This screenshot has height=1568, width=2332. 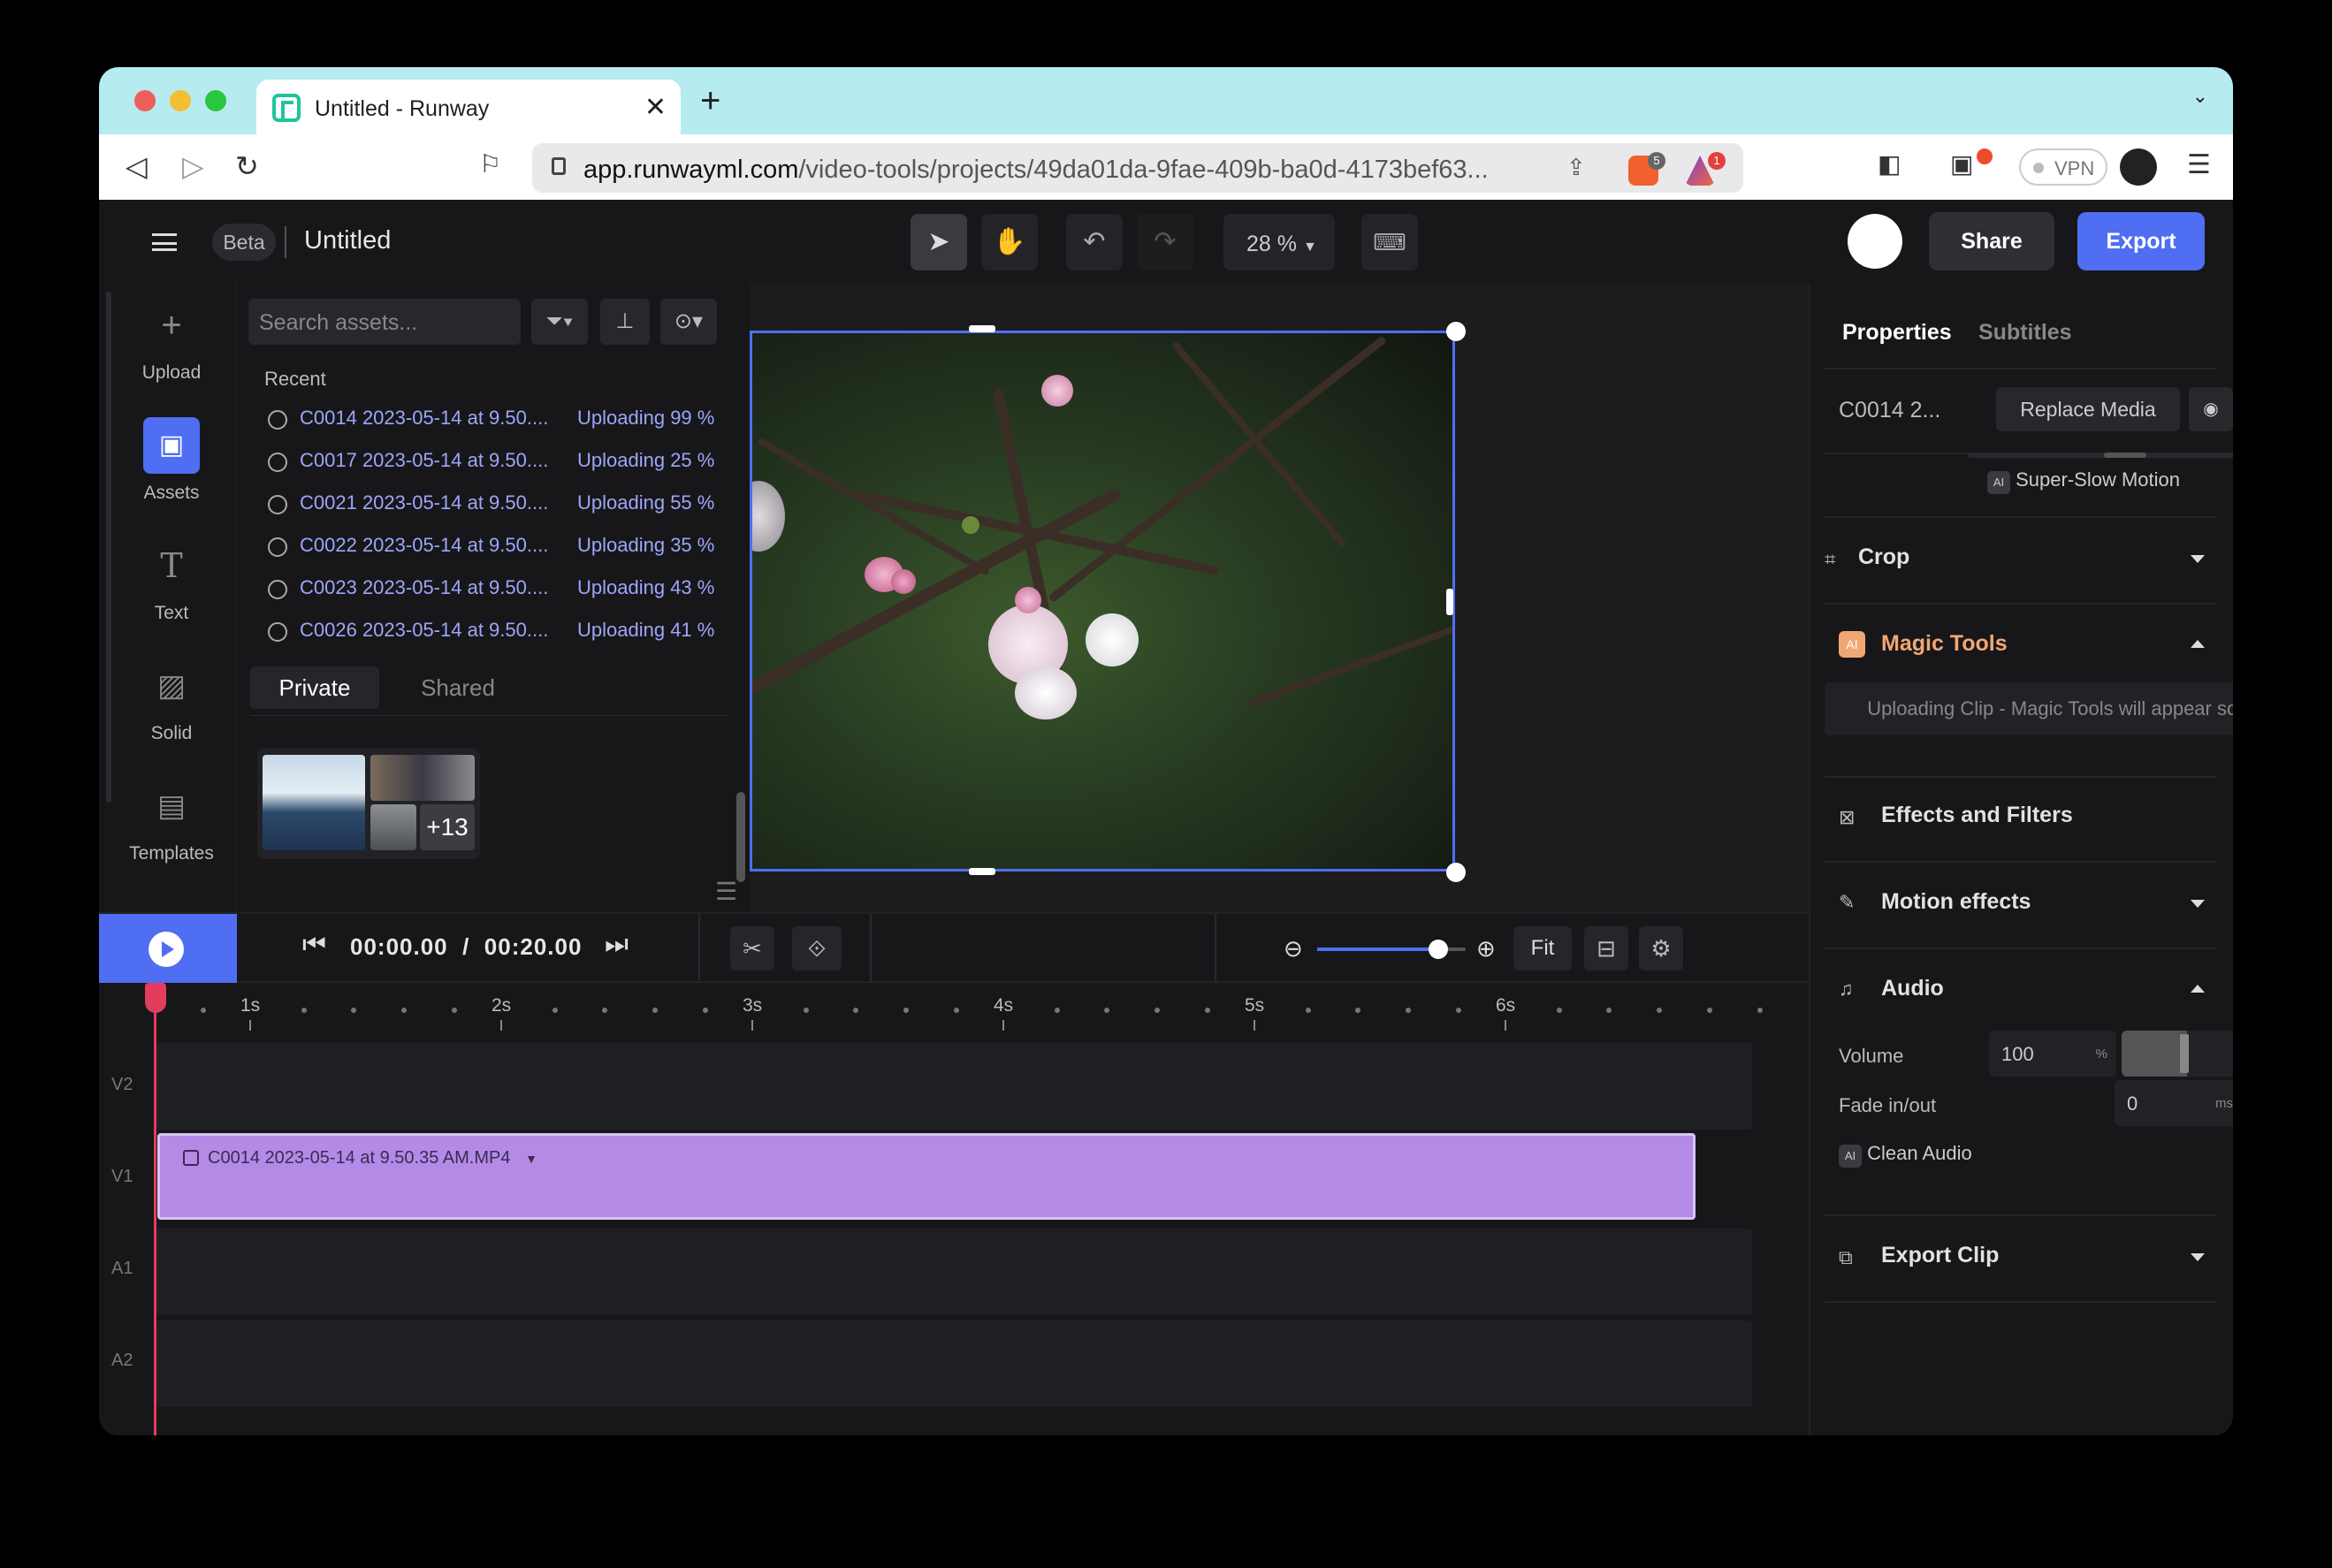 What do you see at coordinates (1991, 241) in the screenshot?
I see `share-button: Share` at bounding box center [1991, 241].